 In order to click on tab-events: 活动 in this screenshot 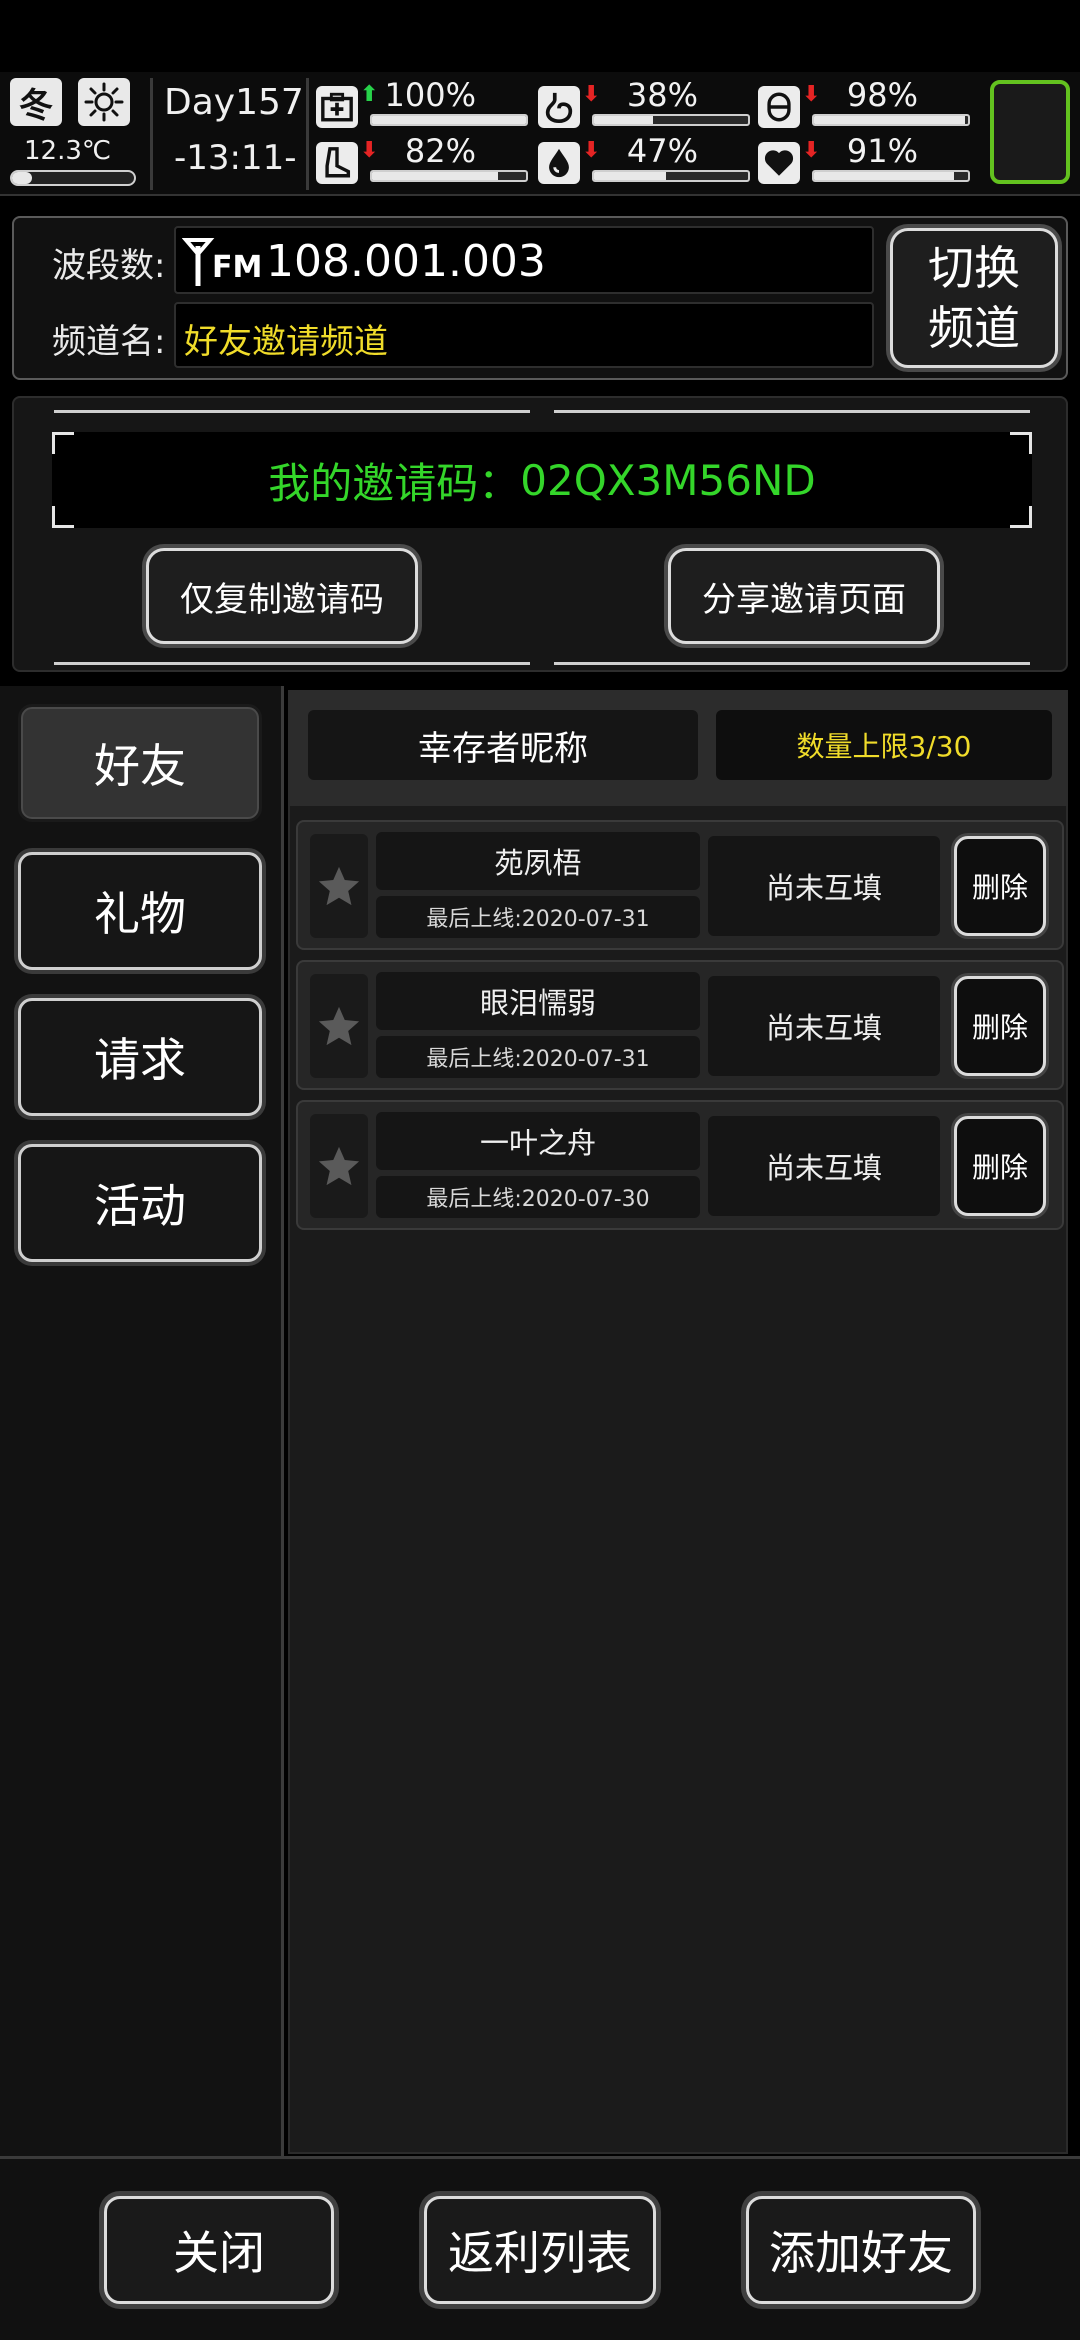, I will do `click(140, 1203)`.